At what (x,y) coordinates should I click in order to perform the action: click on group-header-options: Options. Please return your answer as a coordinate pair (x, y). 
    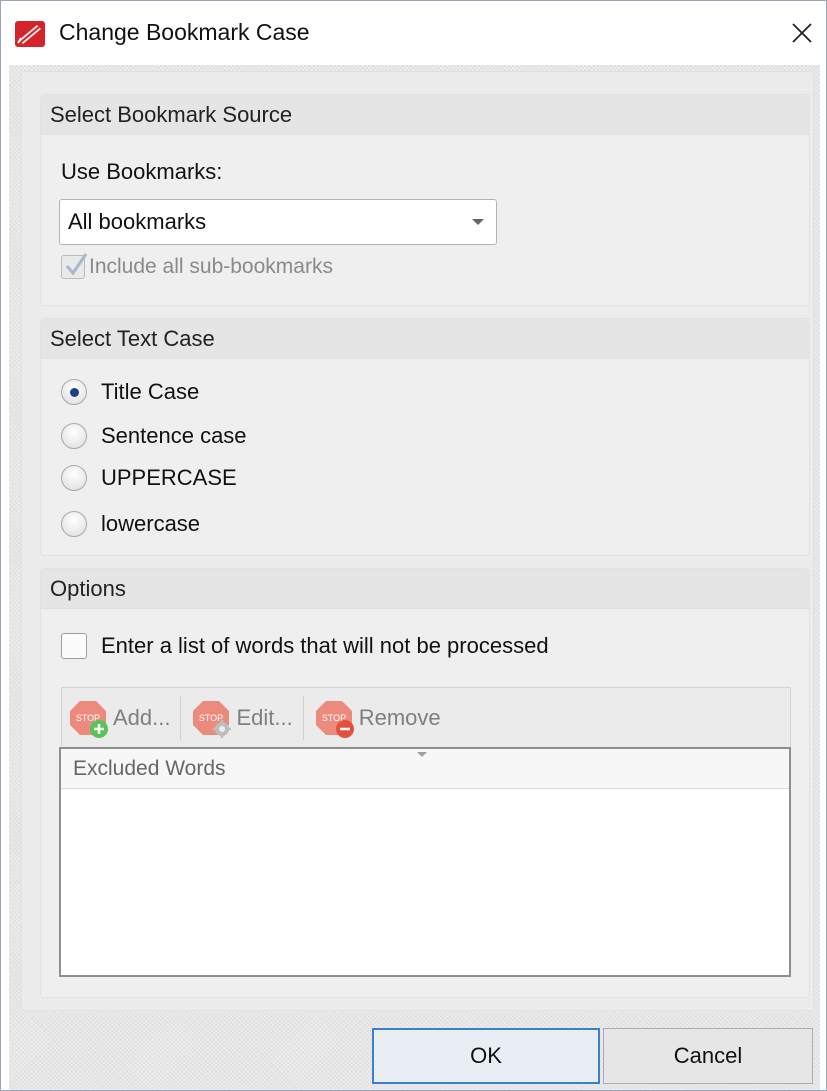
    Looking at the image, I should click on (425, 589).